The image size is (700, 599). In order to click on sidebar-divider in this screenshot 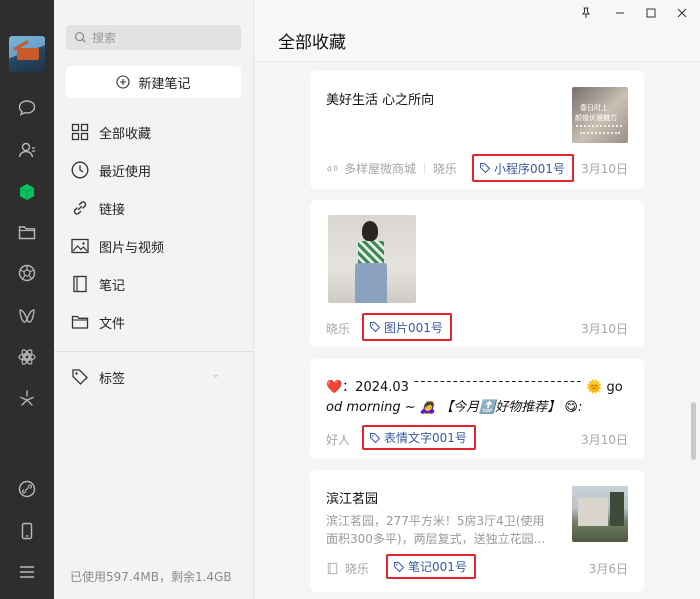, I will do `click(154, 351)`.